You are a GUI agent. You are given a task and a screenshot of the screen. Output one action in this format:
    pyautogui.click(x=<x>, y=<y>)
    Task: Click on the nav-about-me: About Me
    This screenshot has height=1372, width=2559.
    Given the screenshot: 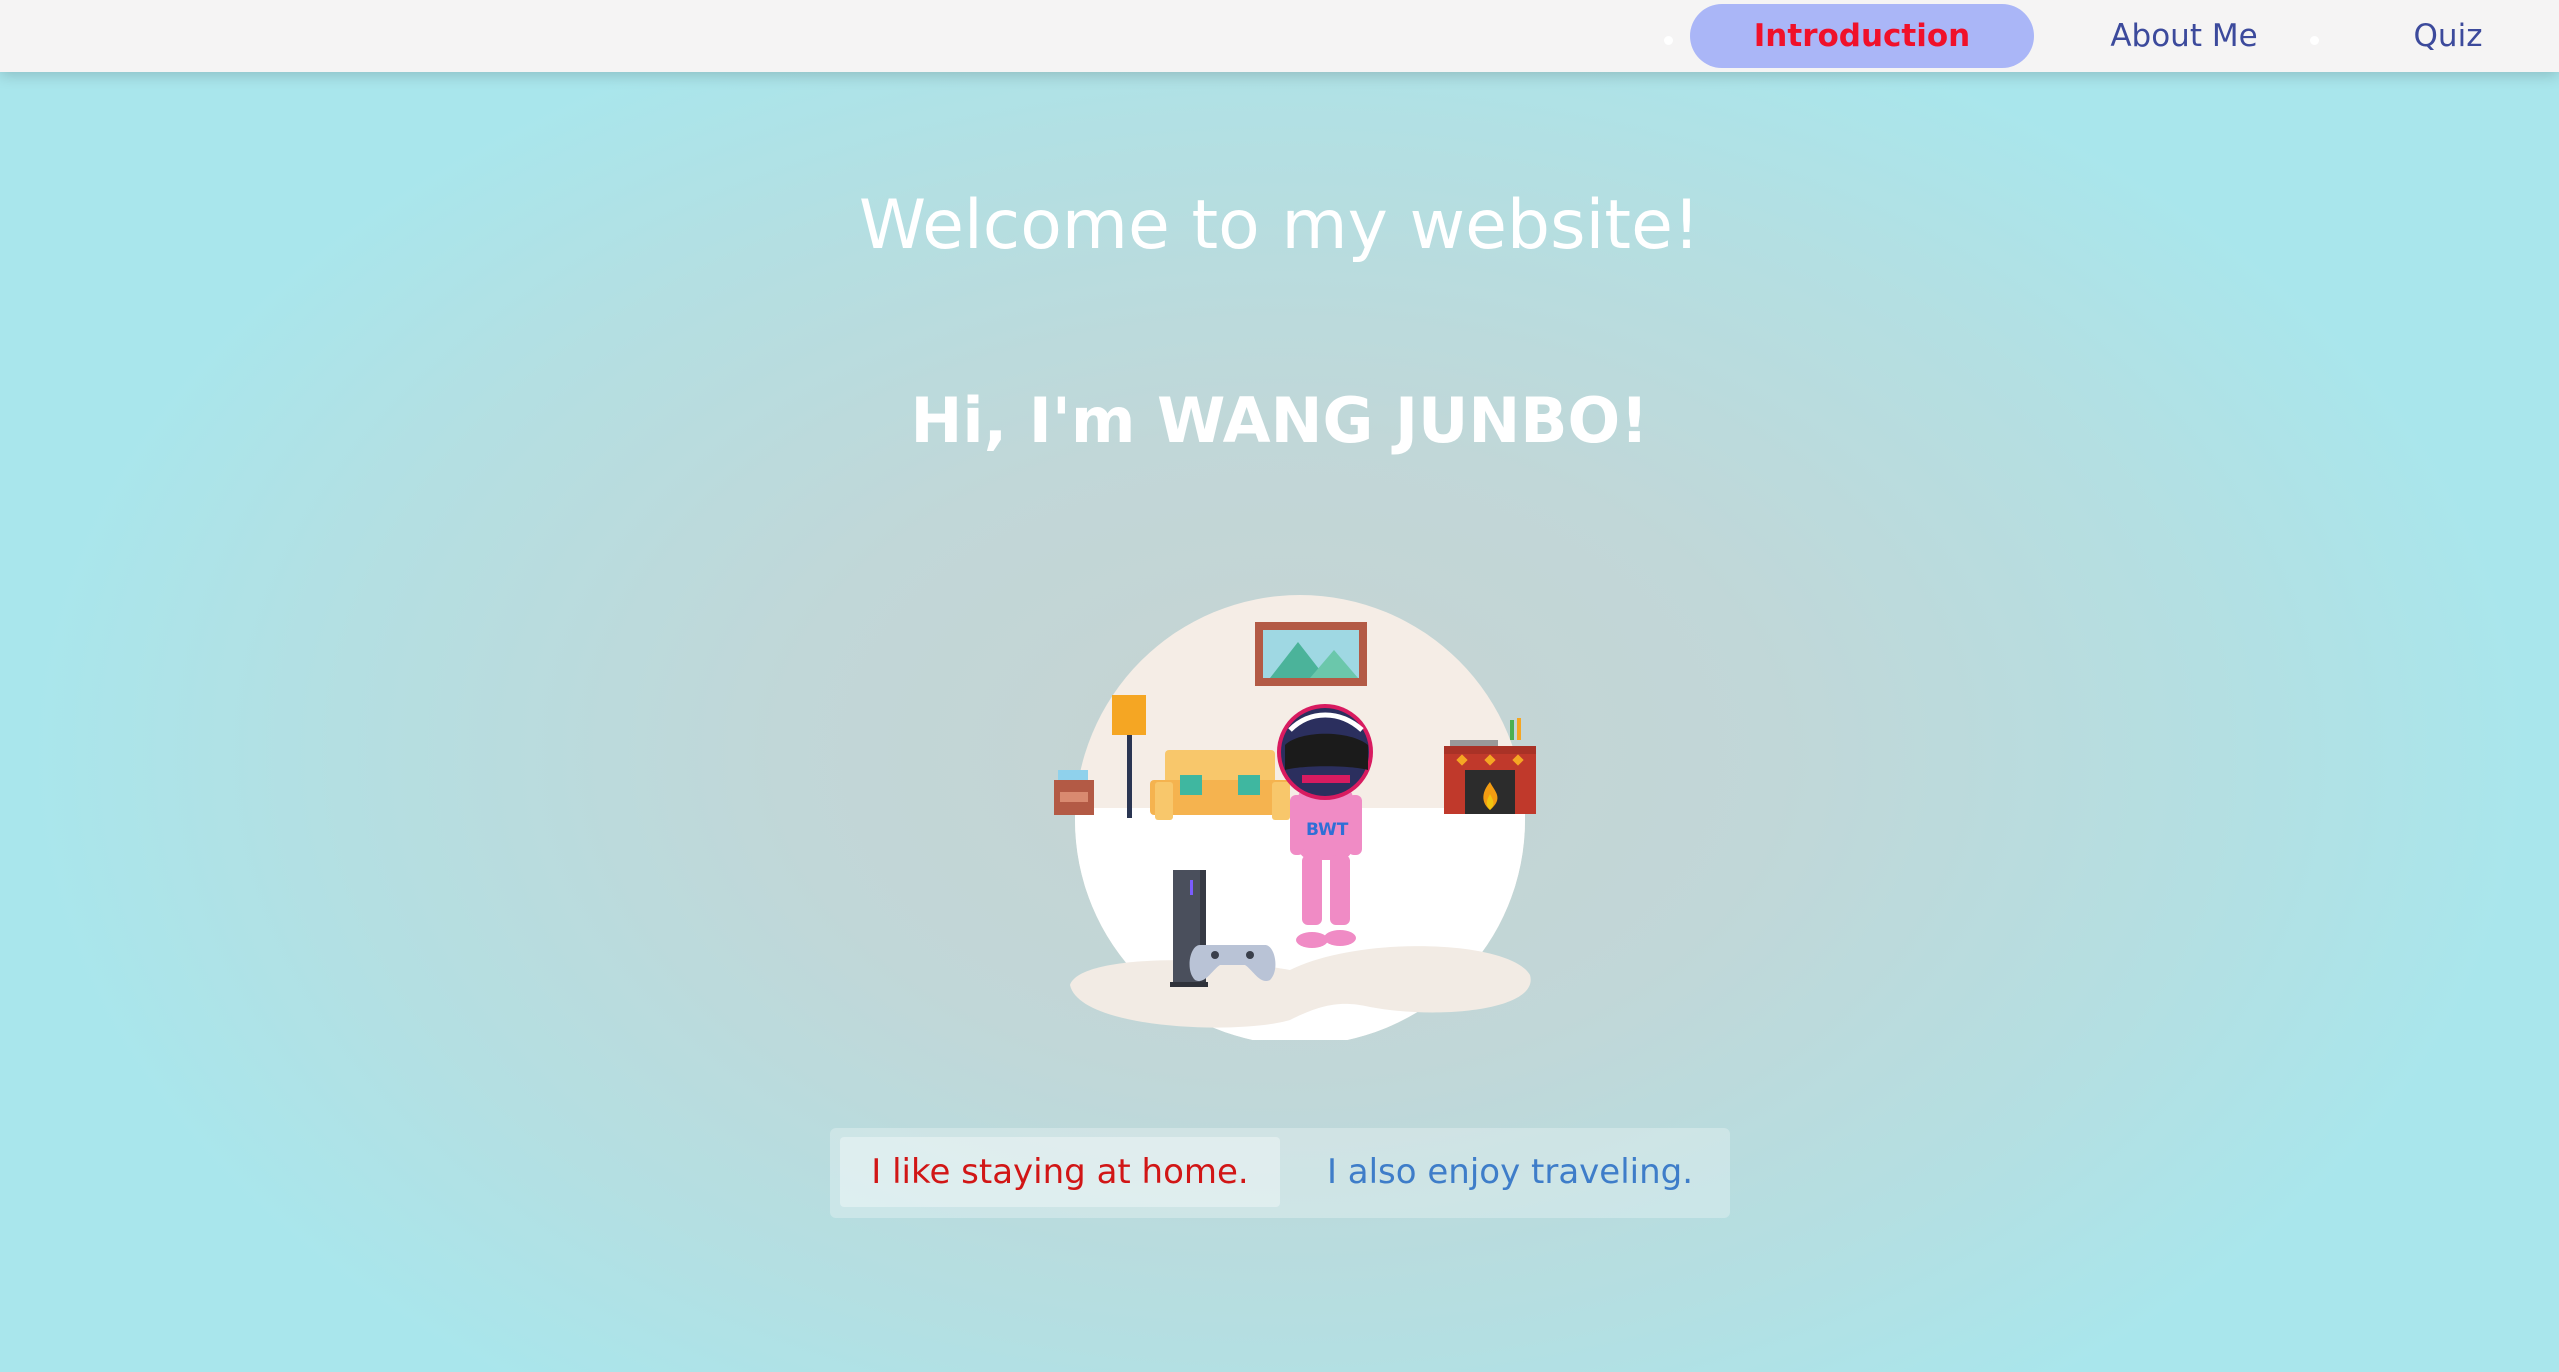 What is the action you would take?
    pyautogui.click(x=2184, y=36)
    